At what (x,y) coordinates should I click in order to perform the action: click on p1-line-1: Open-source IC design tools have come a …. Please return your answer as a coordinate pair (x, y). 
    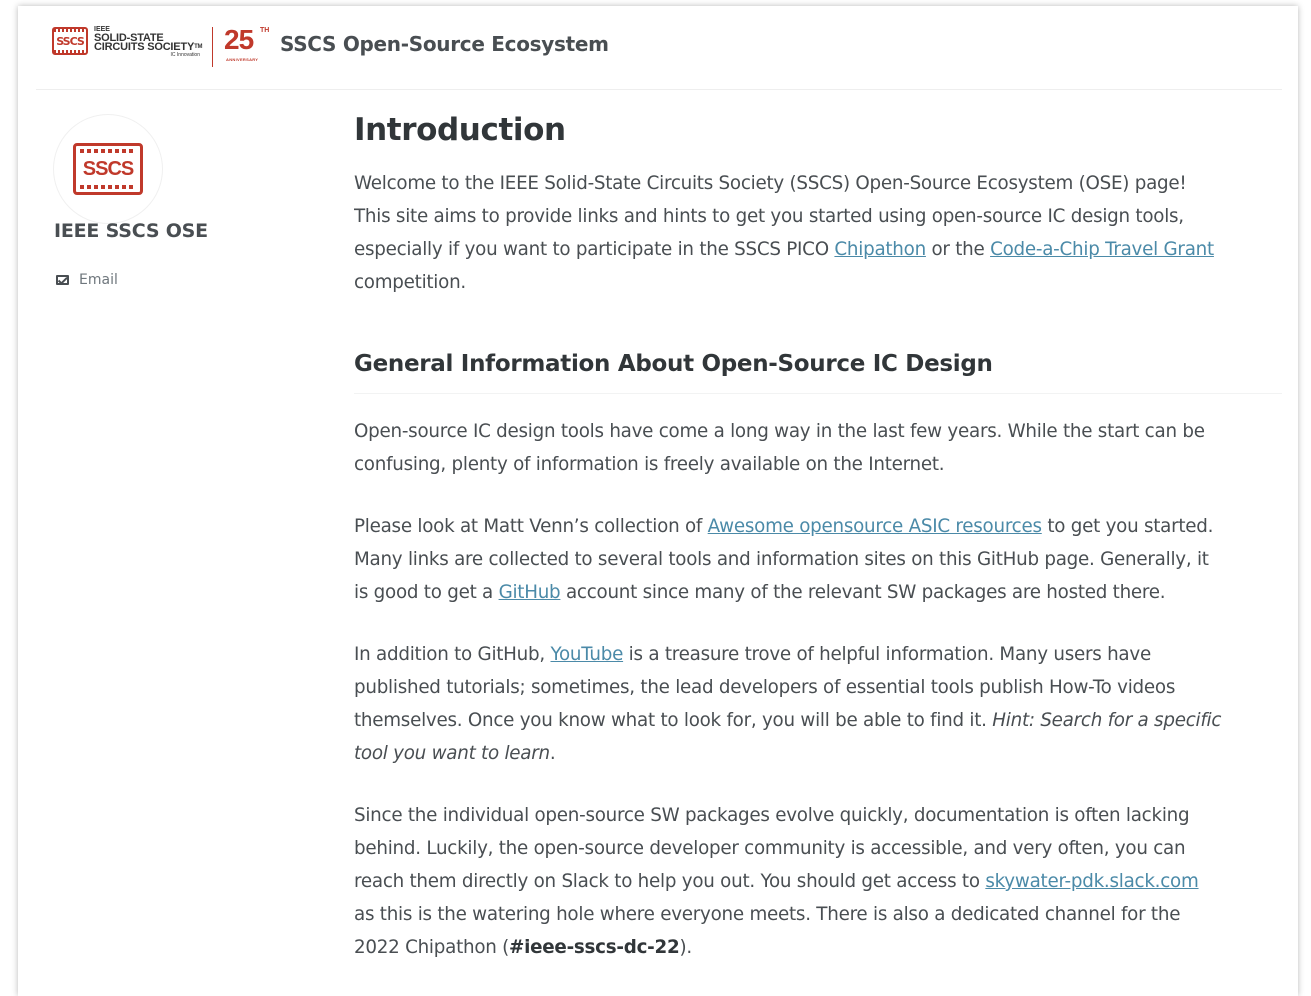
    Looking at the image, I should click on (779, 431).